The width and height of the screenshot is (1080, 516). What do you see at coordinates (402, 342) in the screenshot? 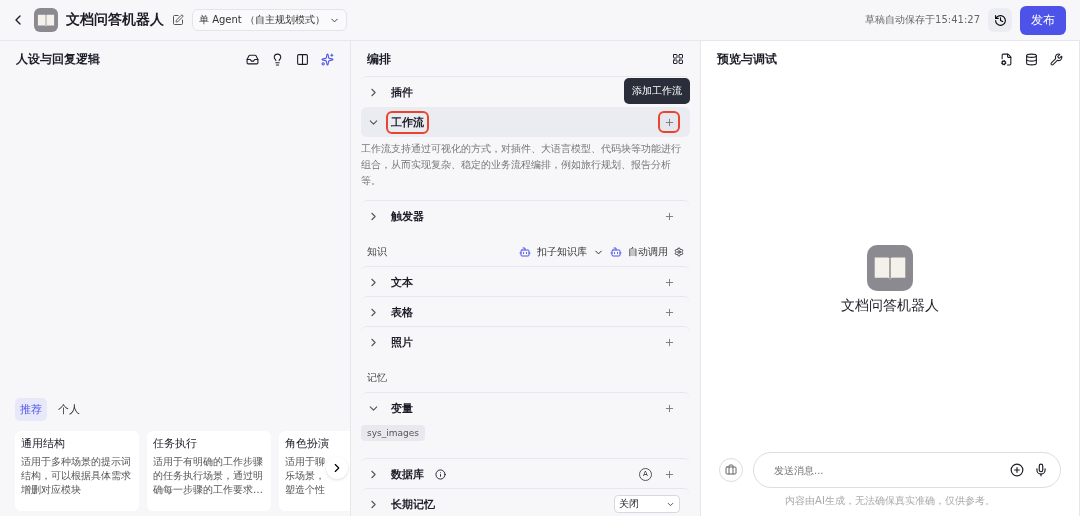
I see `section-title: 照片` at bounding box center [402, 342].